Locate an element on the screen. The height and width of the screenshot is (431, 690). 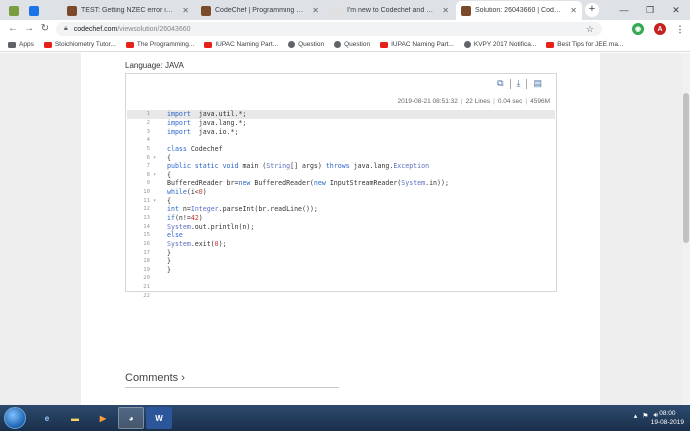
code-token: } is located at coordinates (169, 252).